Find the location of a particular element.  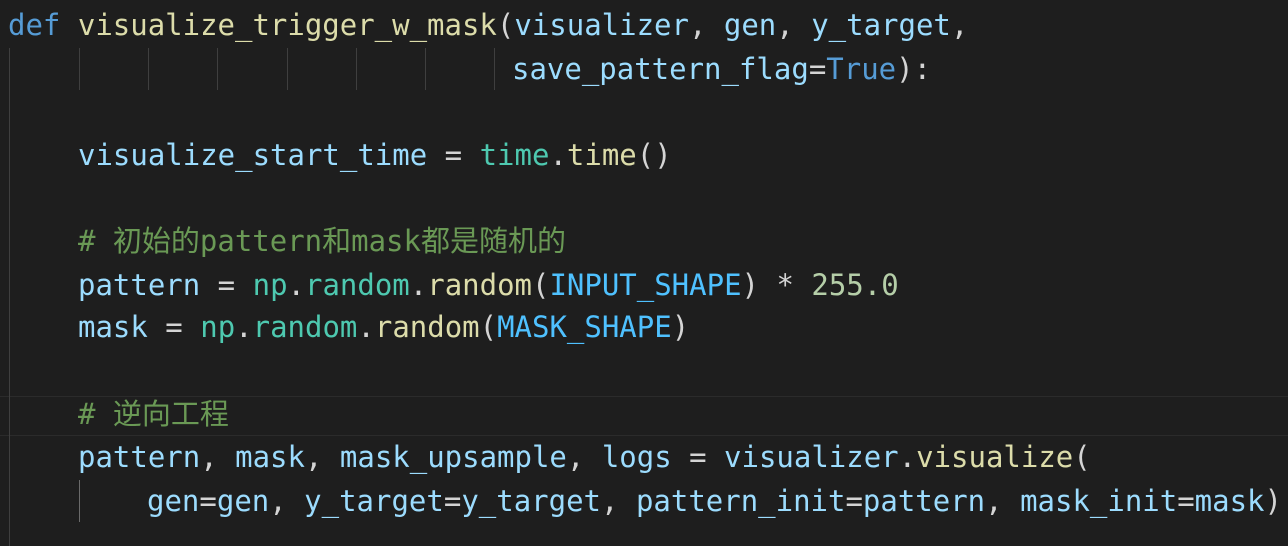

true-literal: True is located at coordinates (861, 69).